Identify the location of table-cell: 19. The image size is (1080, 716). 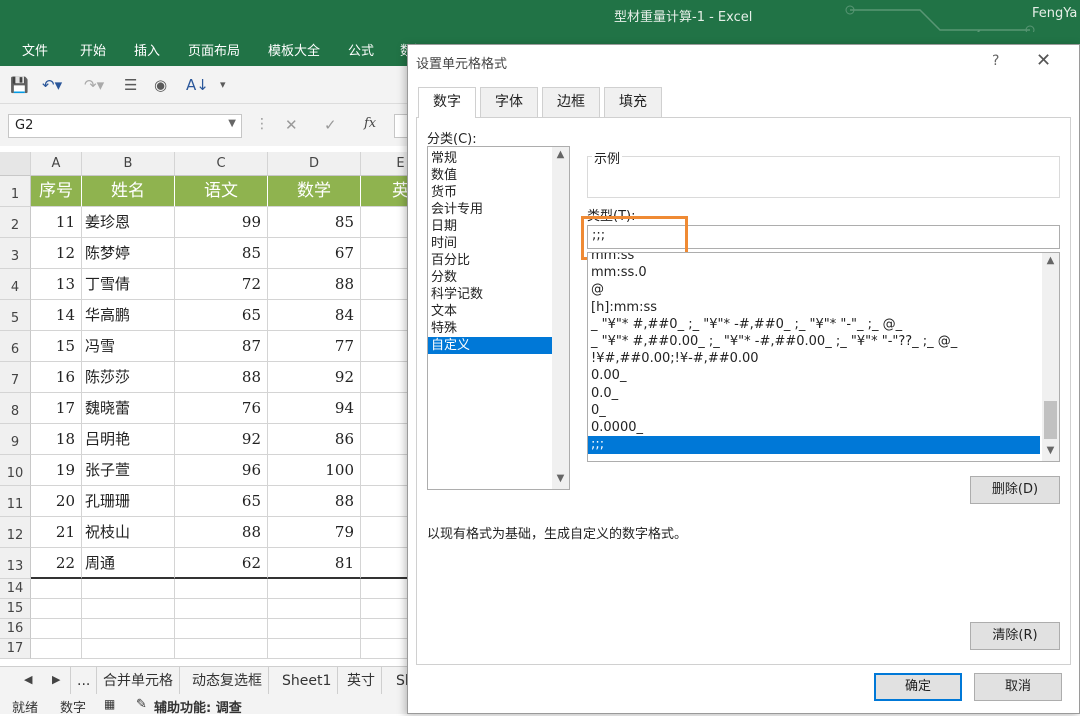
(56, 470).